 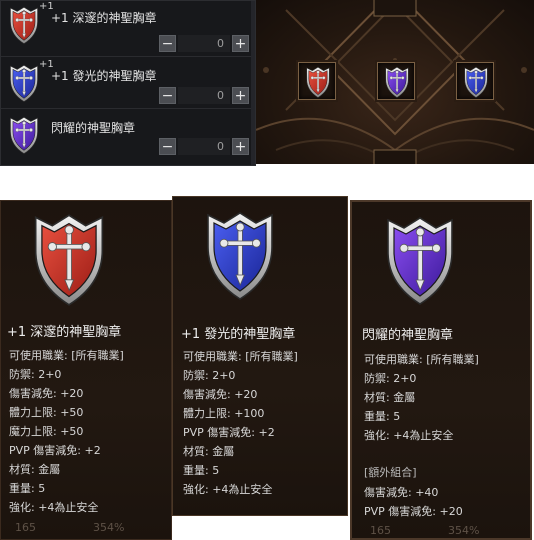 I want to click on inventory-item-blue: +1 +1 發光的神聖胸章 − 0 +, so click(x=128, y=82).